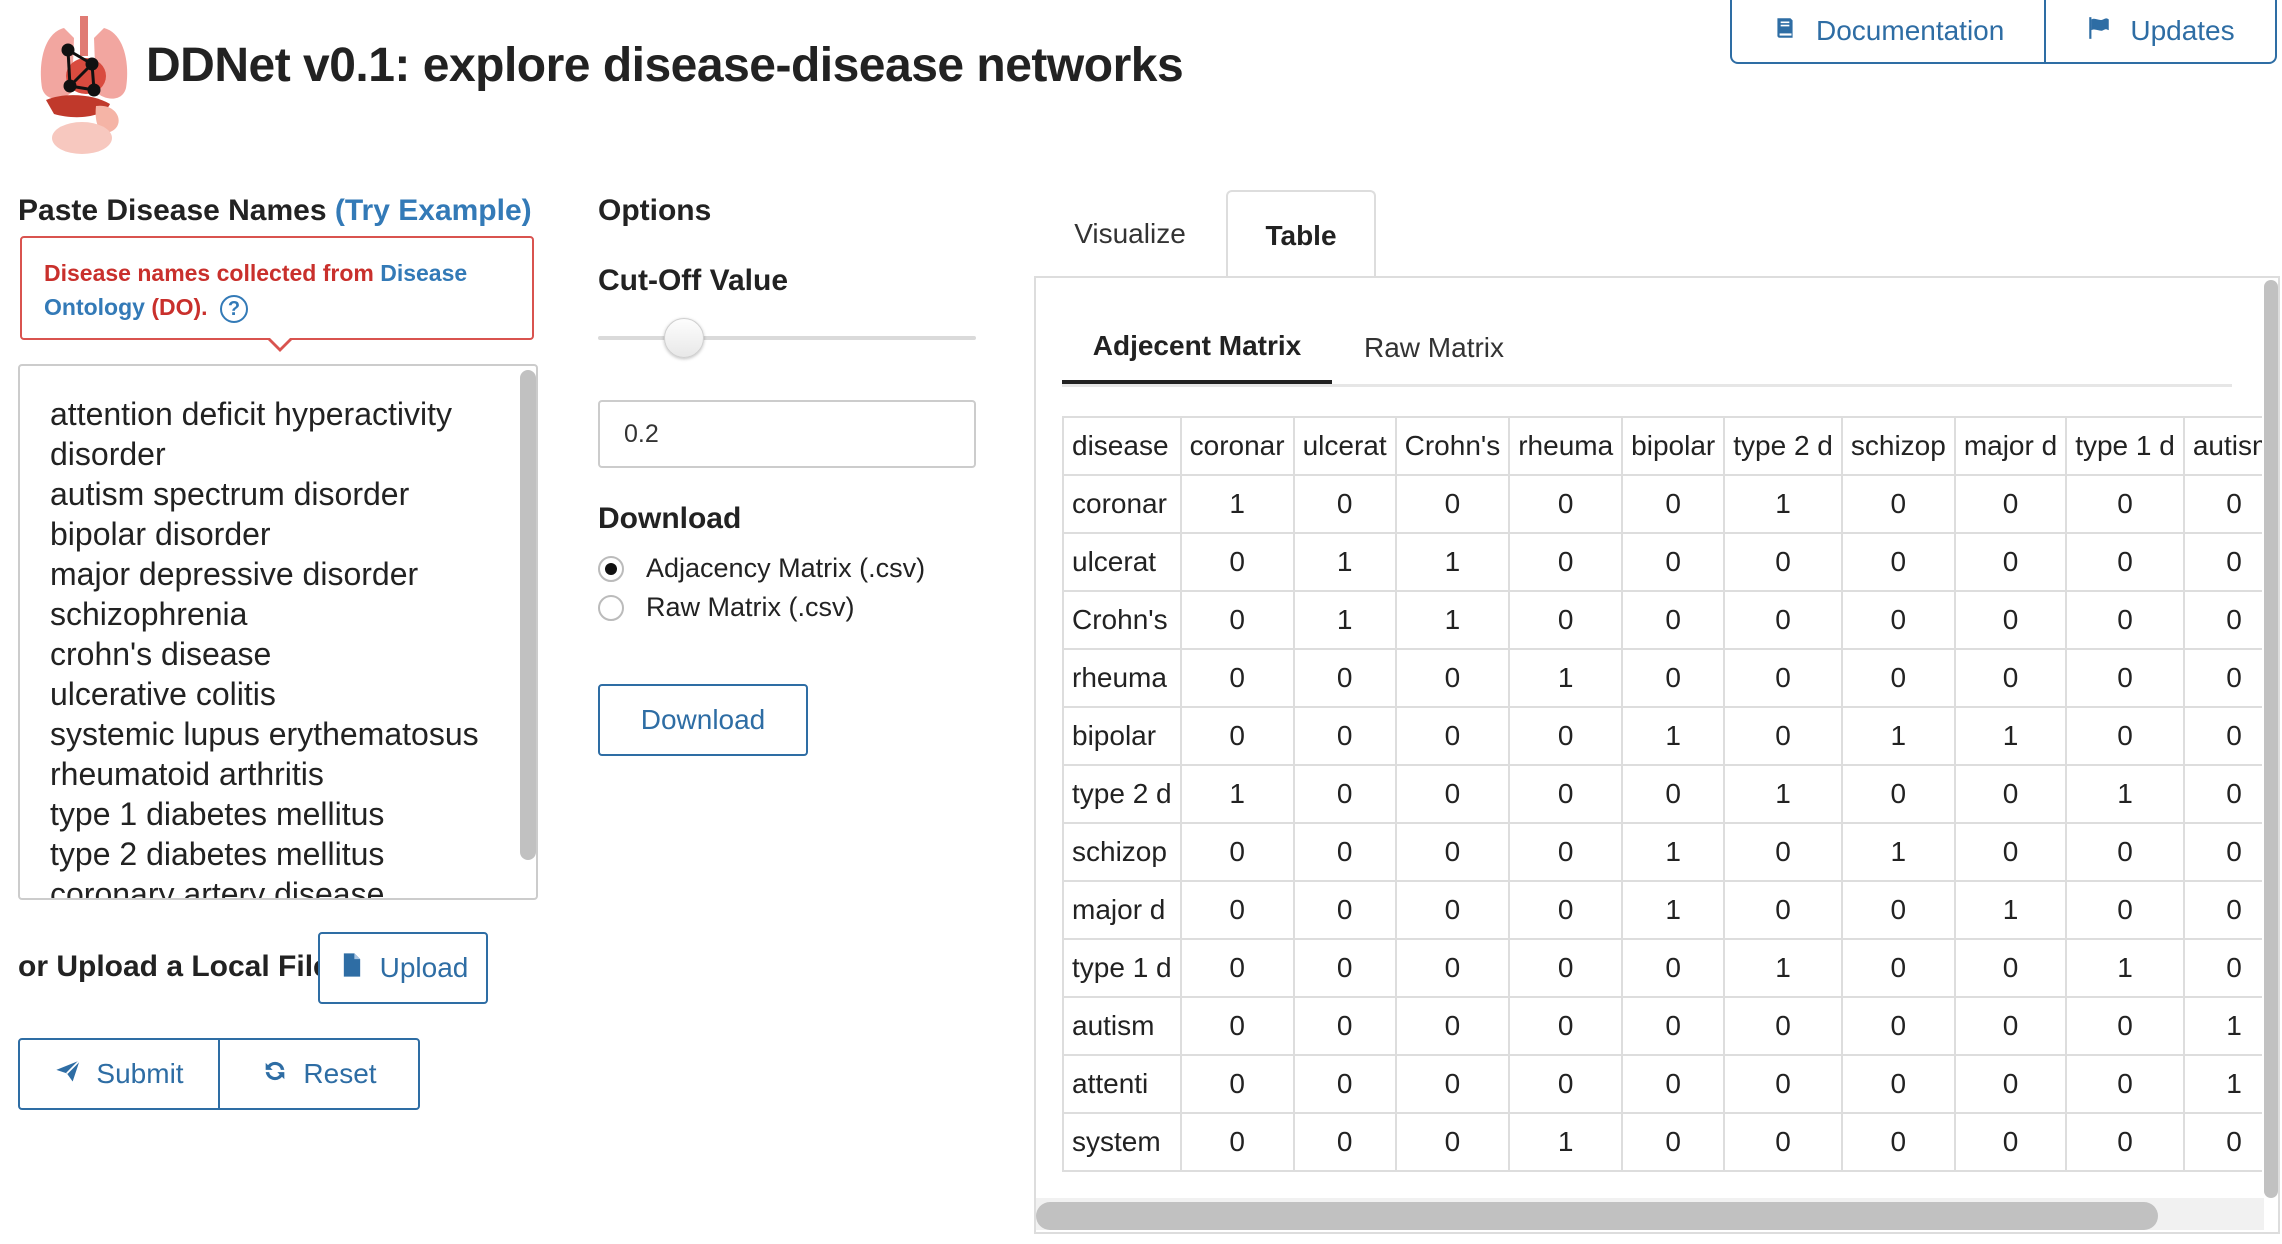 The width and height of the screenshot is (2282, 1244). I want to click on updates-button: Updates, so click(2159, 31).